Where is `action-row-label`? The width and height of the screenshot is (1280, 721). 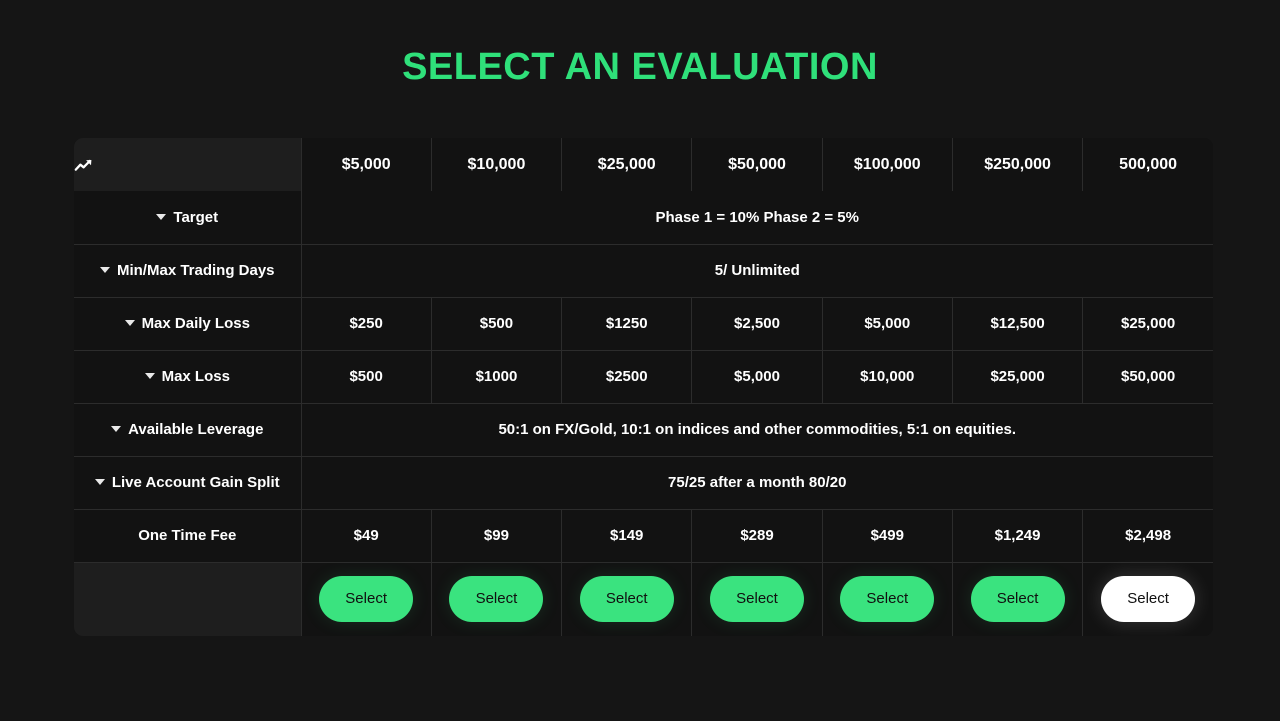
action-row-label is located at coordinates (188, 599).